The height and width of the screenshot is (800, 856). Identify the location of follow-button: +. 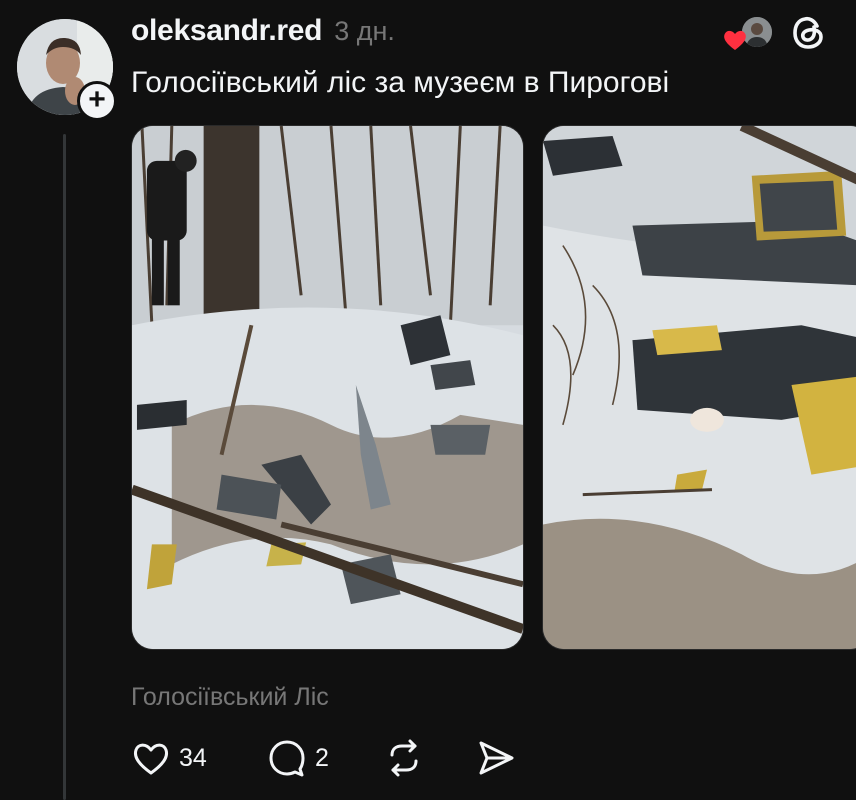
(97, 101).